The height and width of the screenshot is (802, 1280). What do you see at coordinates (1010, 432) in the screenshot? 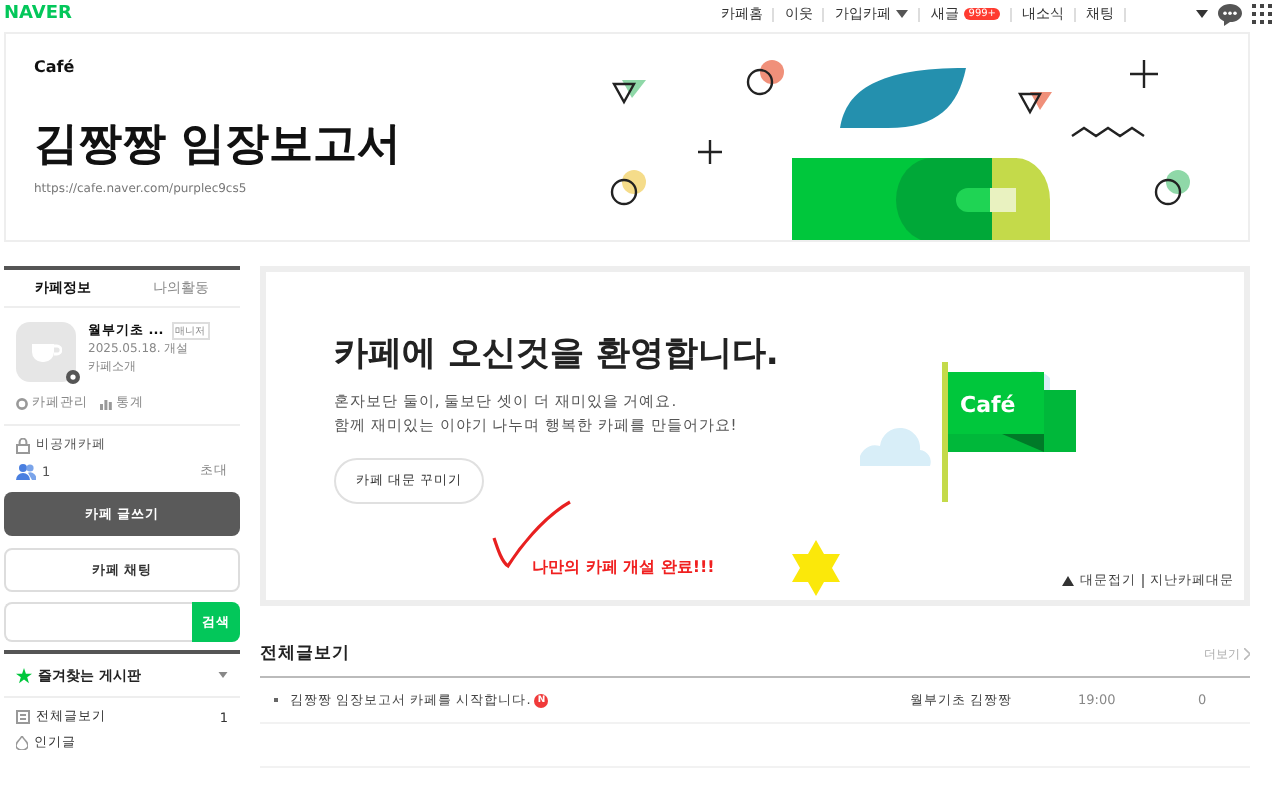
I see `cafe-flag-drawing: Café` at bounding box center [1010, 432].